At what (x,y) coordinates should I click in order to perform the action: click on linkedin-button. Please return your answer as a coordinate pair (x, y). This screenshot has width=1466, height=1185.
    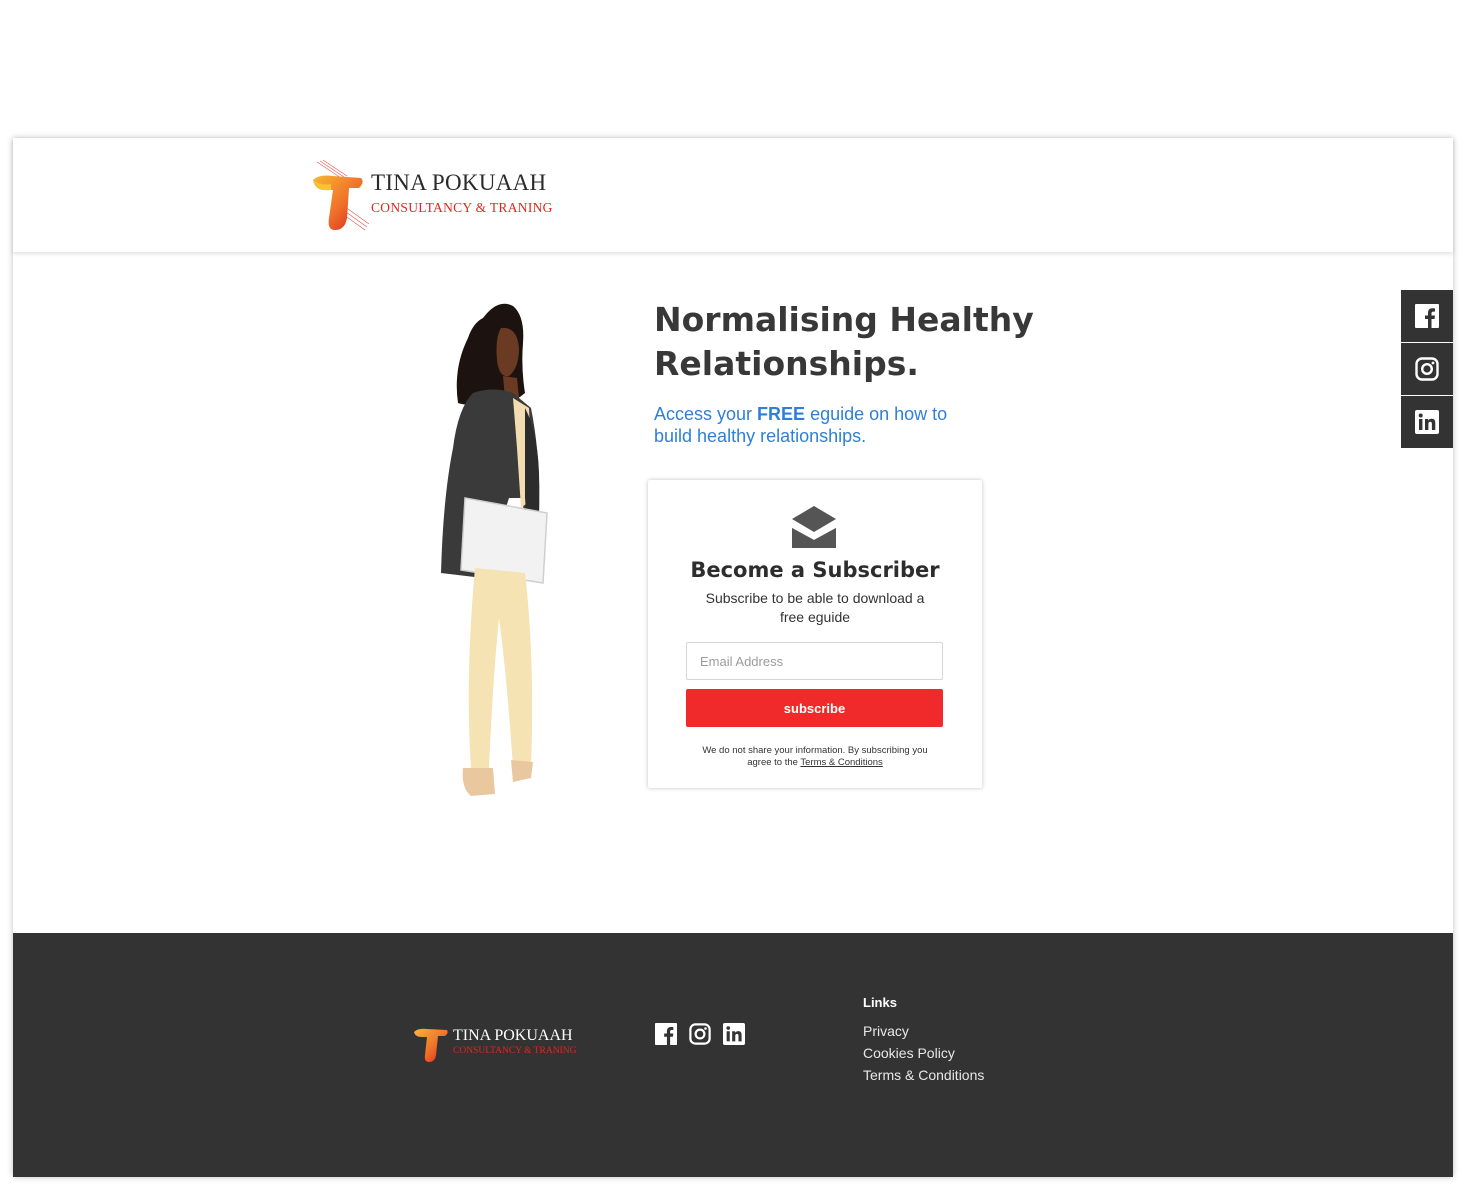
    Looking at the image, I should click on (1427, 422).